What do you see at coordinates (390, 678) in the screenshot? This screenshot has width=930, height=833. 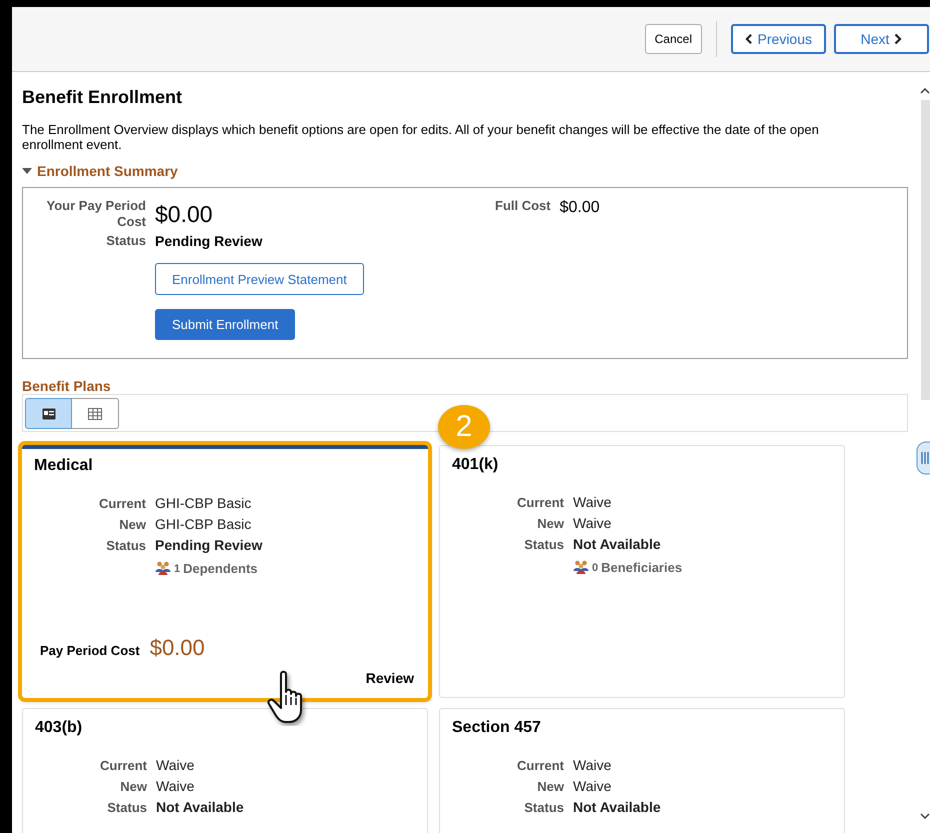 I see `review-link: Review` at bounding box center [390, 678].